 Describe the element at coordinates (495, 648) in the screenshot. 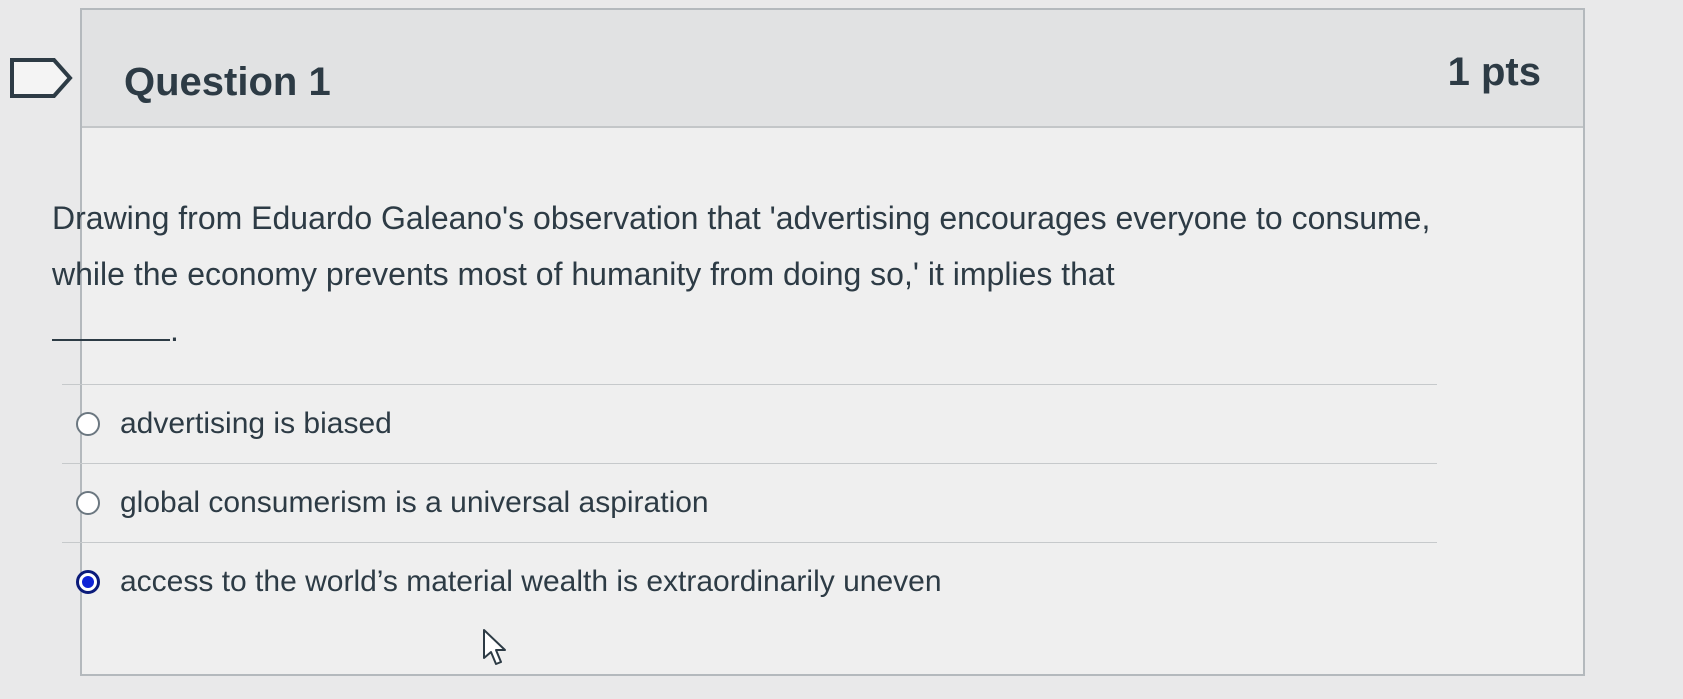

I see `mouse-pointer-icon` at that location.